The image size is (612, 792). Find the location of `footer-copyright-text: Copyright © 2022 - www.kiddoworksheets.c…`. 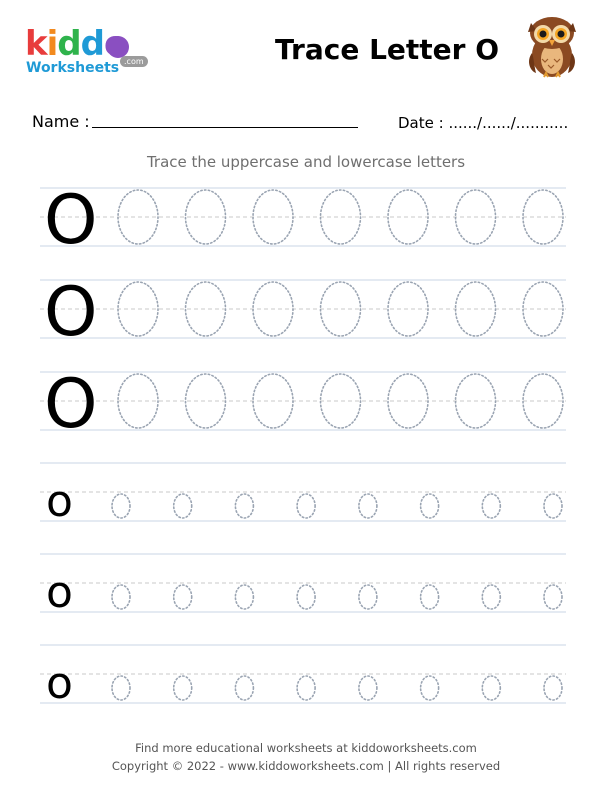

footer-copyright-text: Copyright © 2022 - www.kiddoworksheets.c… is located at coordinates (306, 766).